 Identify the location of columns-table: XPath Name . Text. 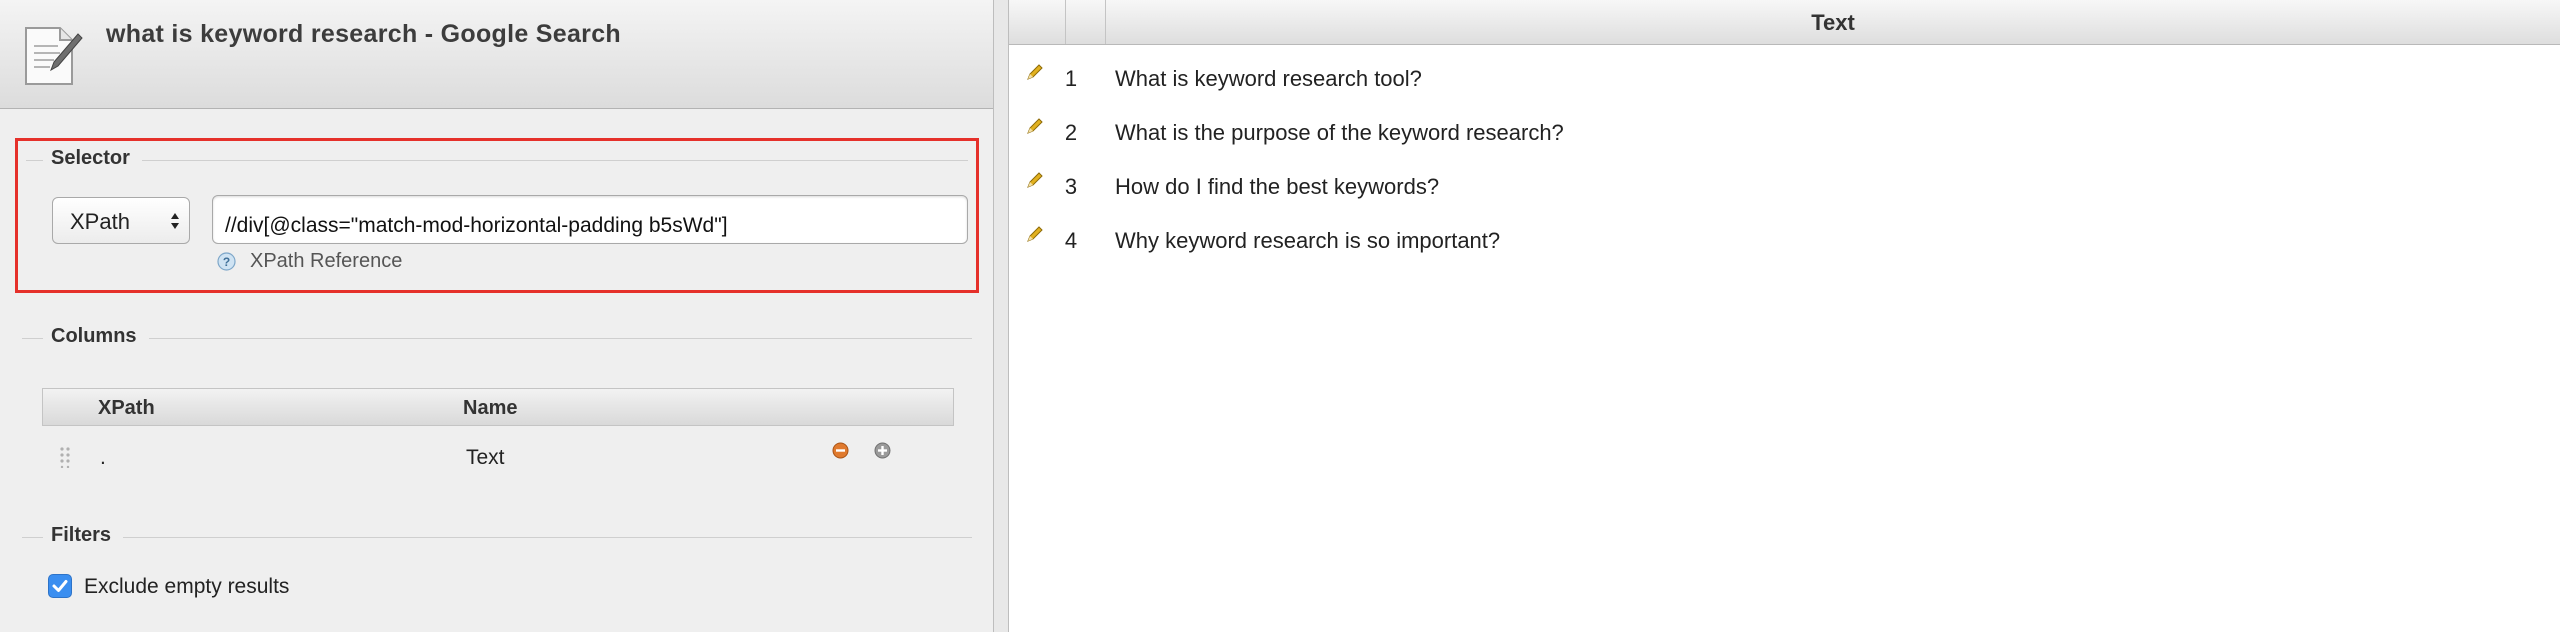
(498, 432).